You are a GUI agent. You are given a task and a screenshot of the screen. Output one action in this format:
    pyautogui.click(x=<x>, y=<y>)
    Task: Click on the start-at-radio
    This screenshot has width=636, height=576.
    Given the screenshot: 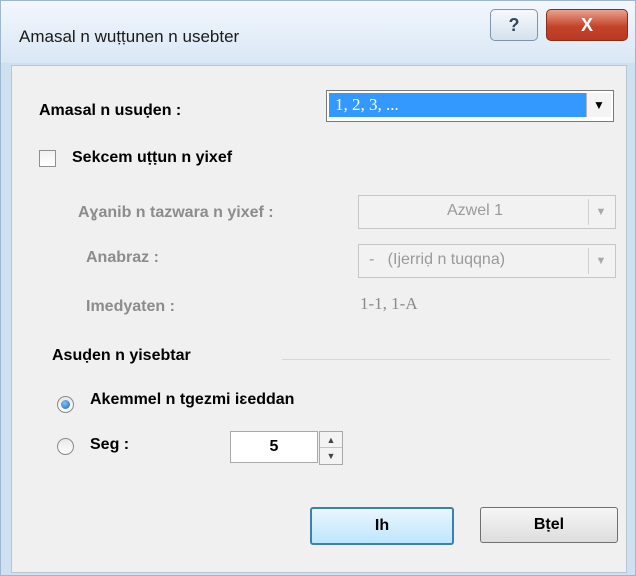 What is the action you would take?
    pyautogui.click(x=65, y=446)
    